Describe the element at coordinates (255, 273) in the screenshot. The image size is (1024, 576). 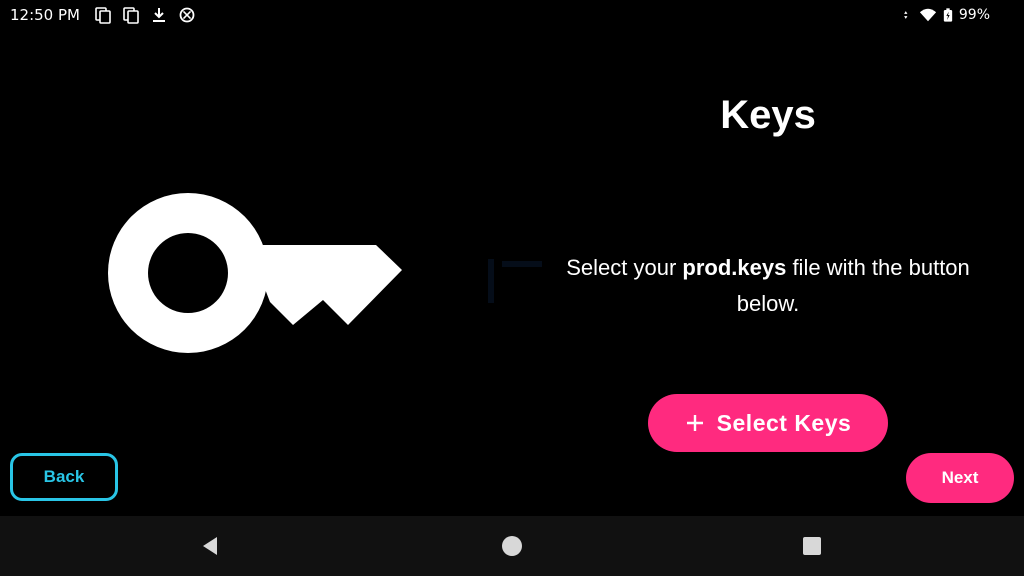
I see `key-icon` at that location.